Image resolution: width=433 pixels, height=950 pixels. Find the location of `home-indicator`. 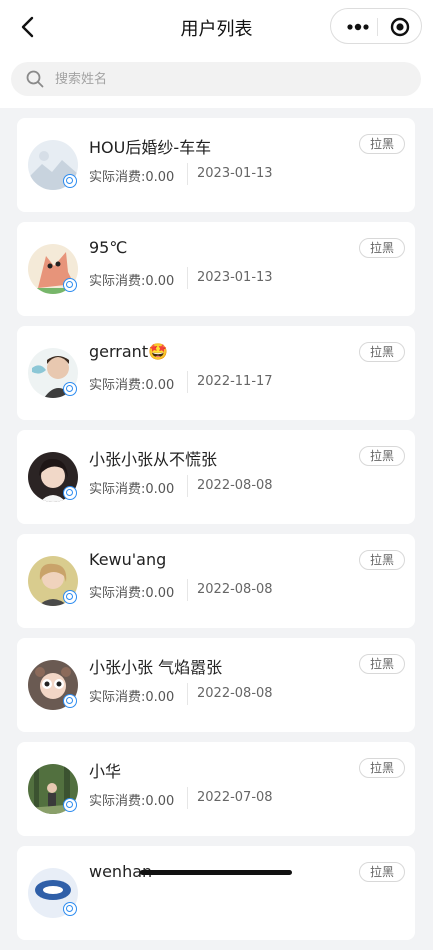

home-indicator is located at coordinates (216, 872).